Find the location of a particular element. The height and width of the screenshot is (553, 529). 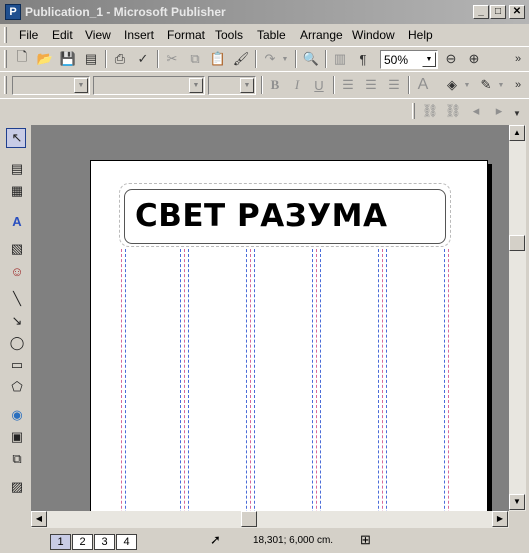

link-icon: ⛓ is located at coordinates (430, 111).